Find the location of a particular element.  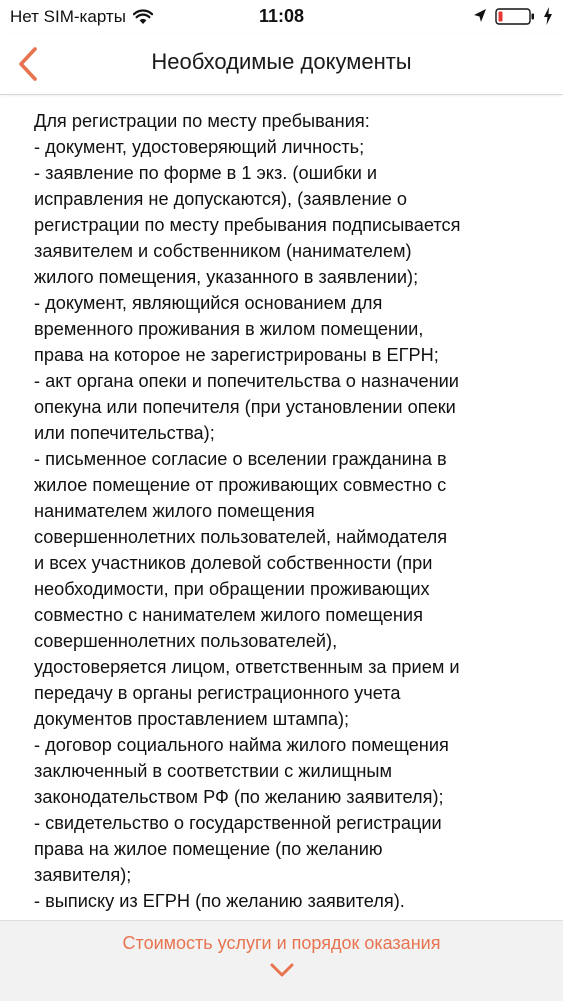

text-line: Для регистрации по месту пребывания: is located at coordinates (202, 121).